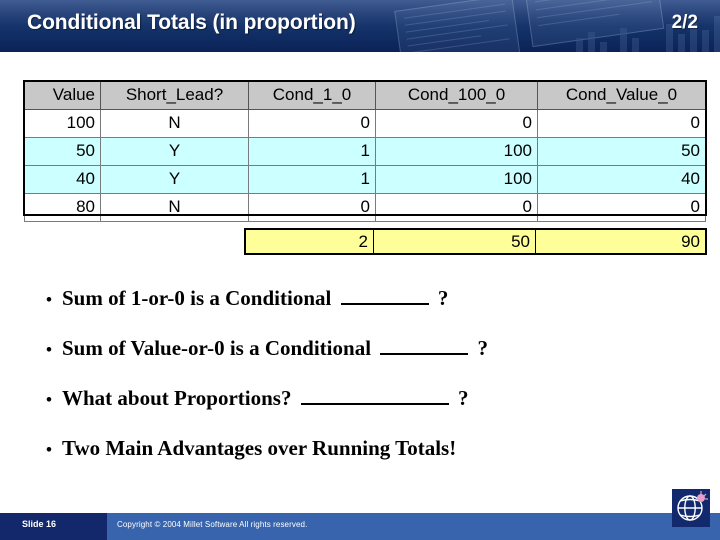  I want to click on cell-cond-value-0: 50, so click(621, 151).